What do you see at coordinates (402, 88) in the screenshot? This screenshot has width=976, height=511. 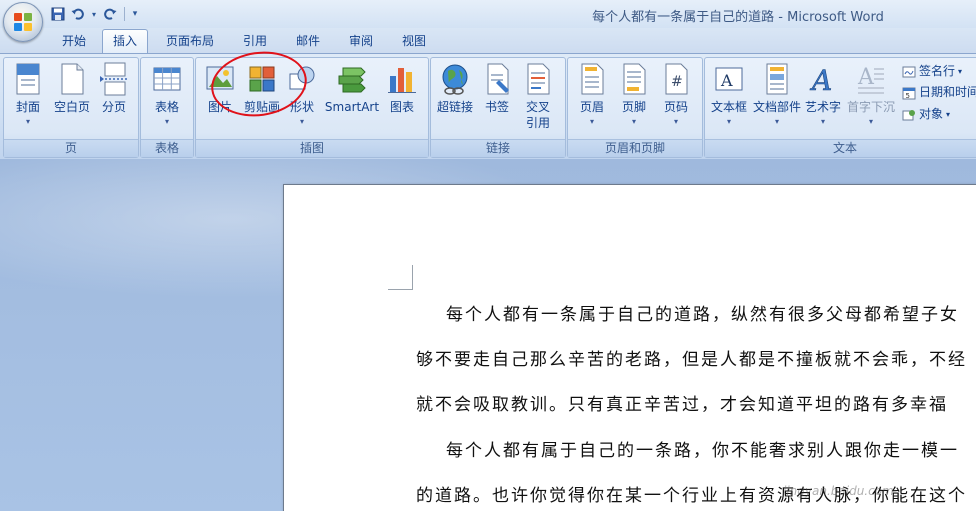 I see `chart-button: 图表` at bounding box center [402, 88].